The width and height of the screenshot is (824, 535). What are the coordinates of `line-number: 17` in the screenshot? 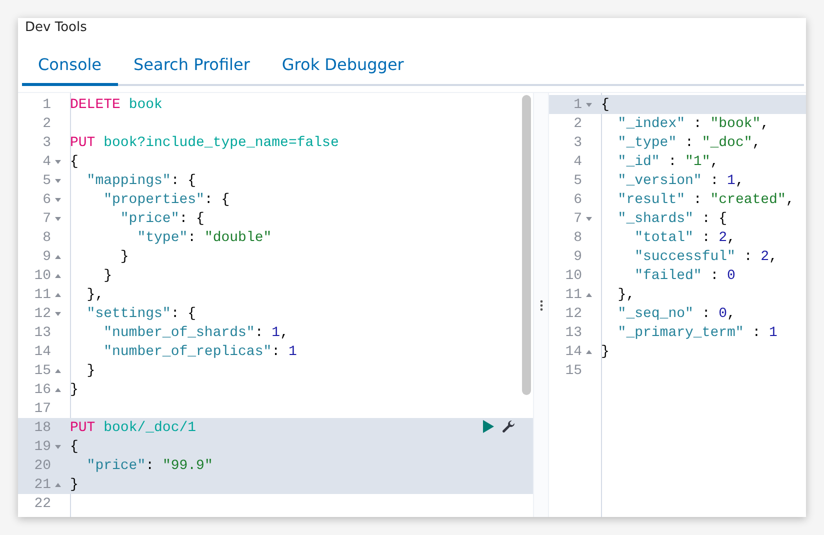 It's located at (42, 408).